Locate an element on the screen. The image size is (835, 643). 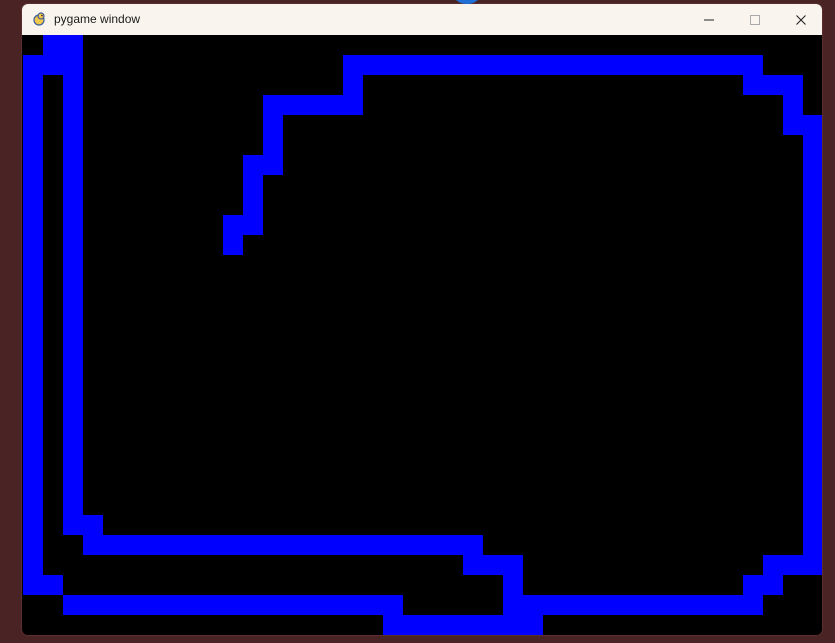
close-button is located at coordinates (800, 19).